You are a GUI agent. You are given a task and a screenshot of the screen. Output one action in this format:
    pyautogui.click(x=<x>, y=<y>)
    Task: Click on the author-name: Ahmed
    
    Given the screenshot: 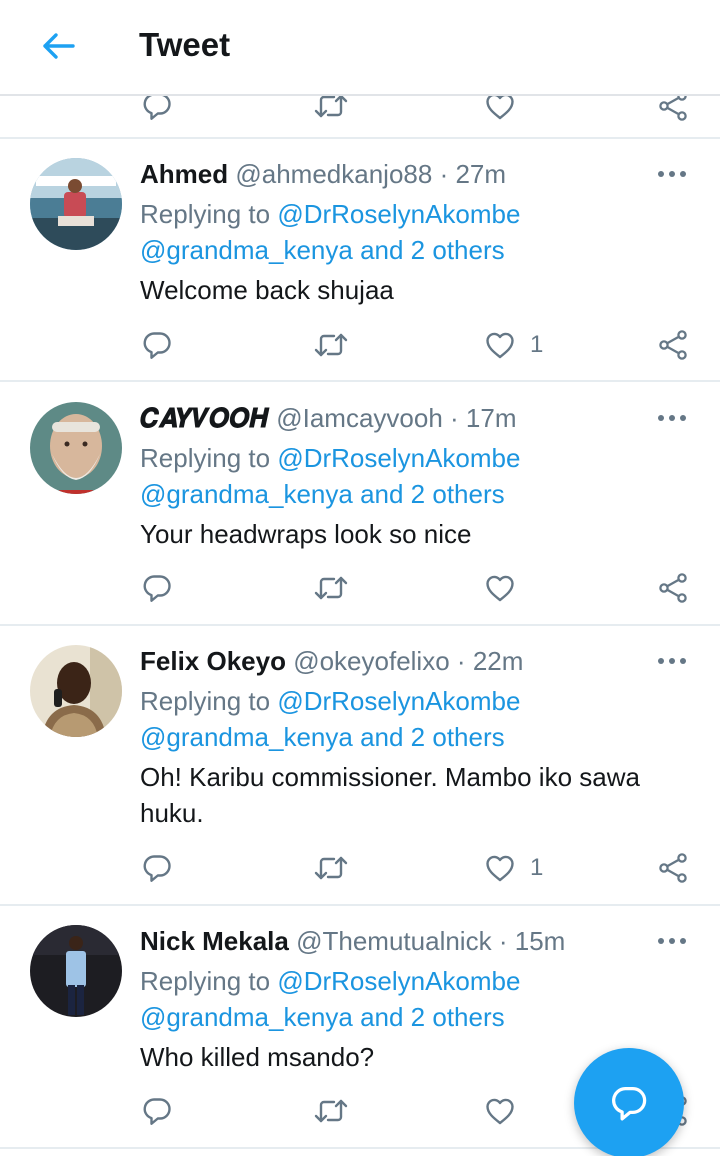 What is the action you would take?
    pyautogui.click(x=184, y=174)
    